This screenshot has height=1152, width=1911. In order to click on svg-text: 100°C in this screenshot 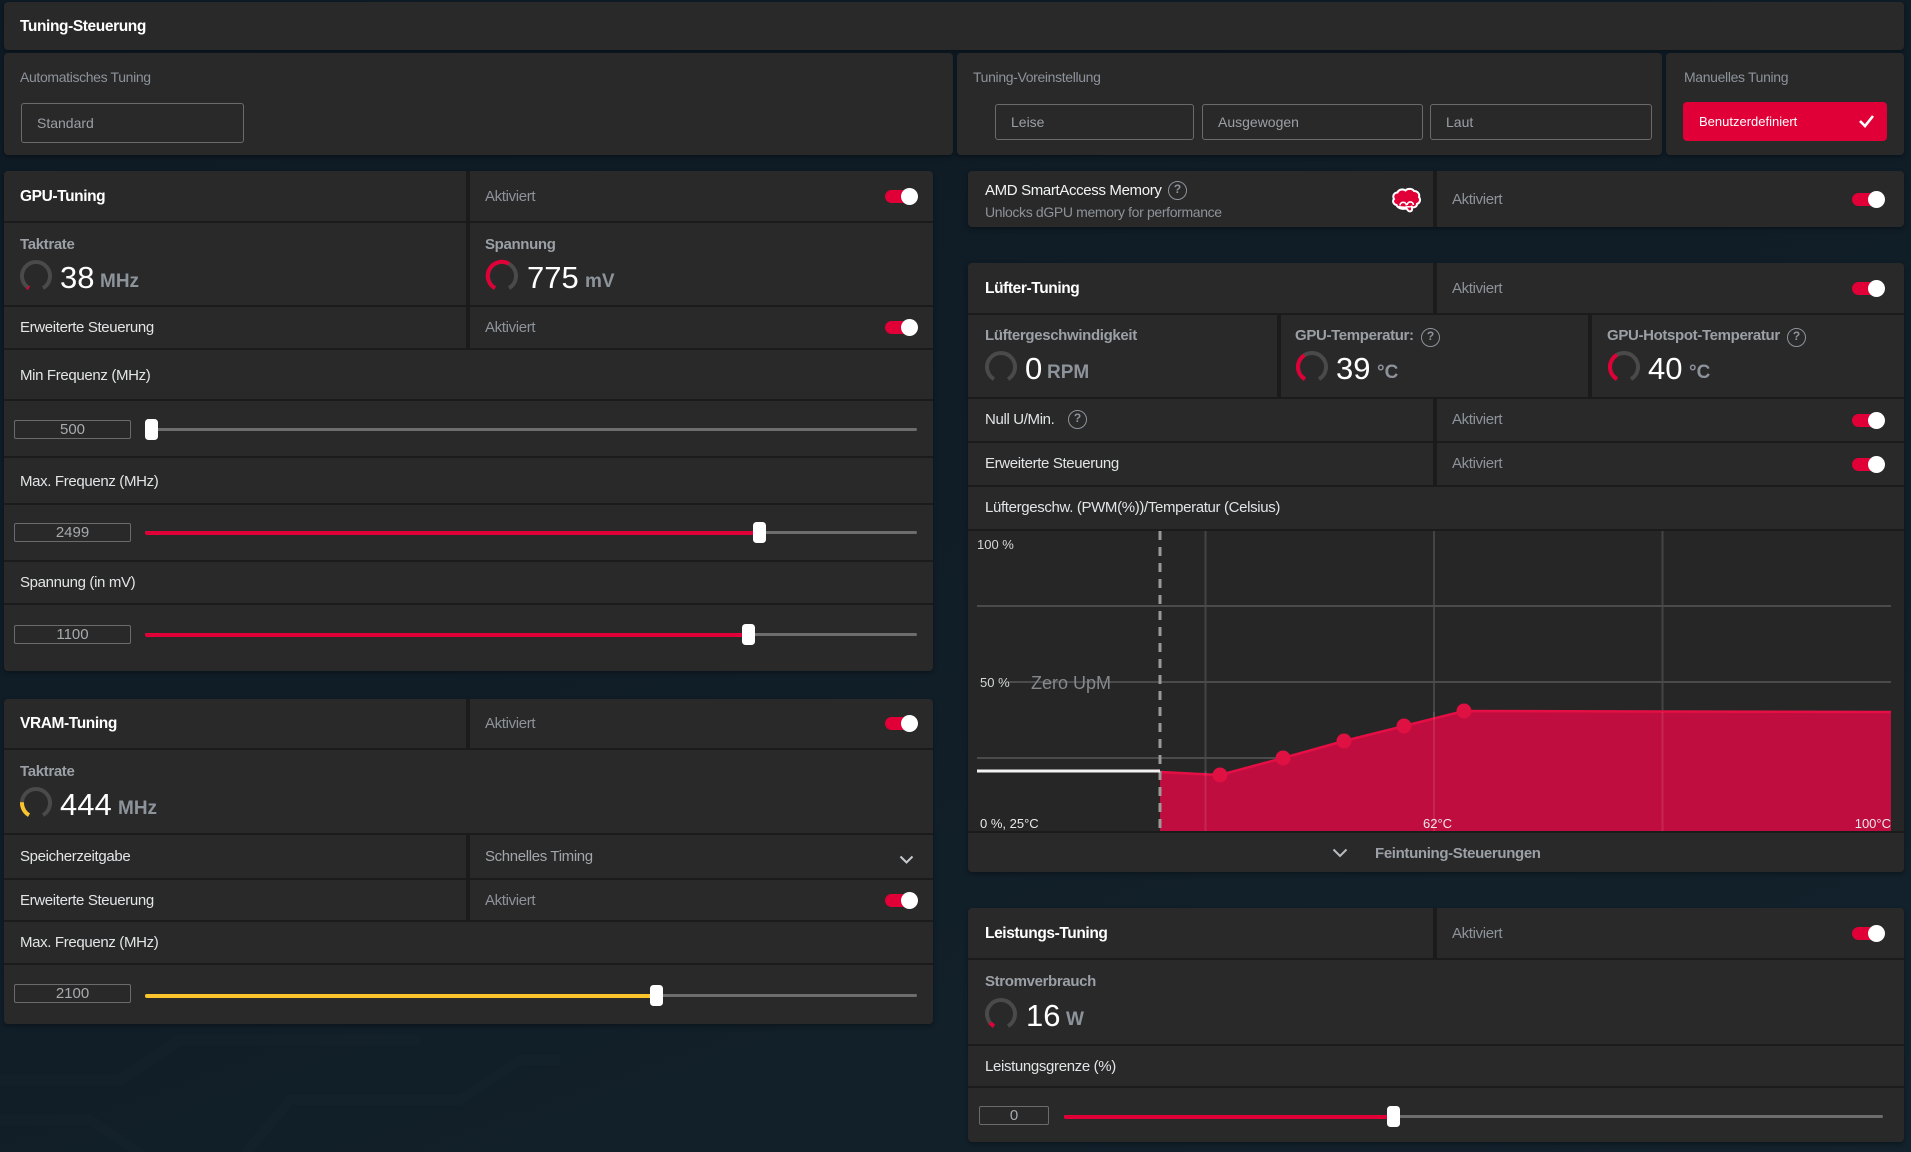, I will do `click(1873, 823)`.